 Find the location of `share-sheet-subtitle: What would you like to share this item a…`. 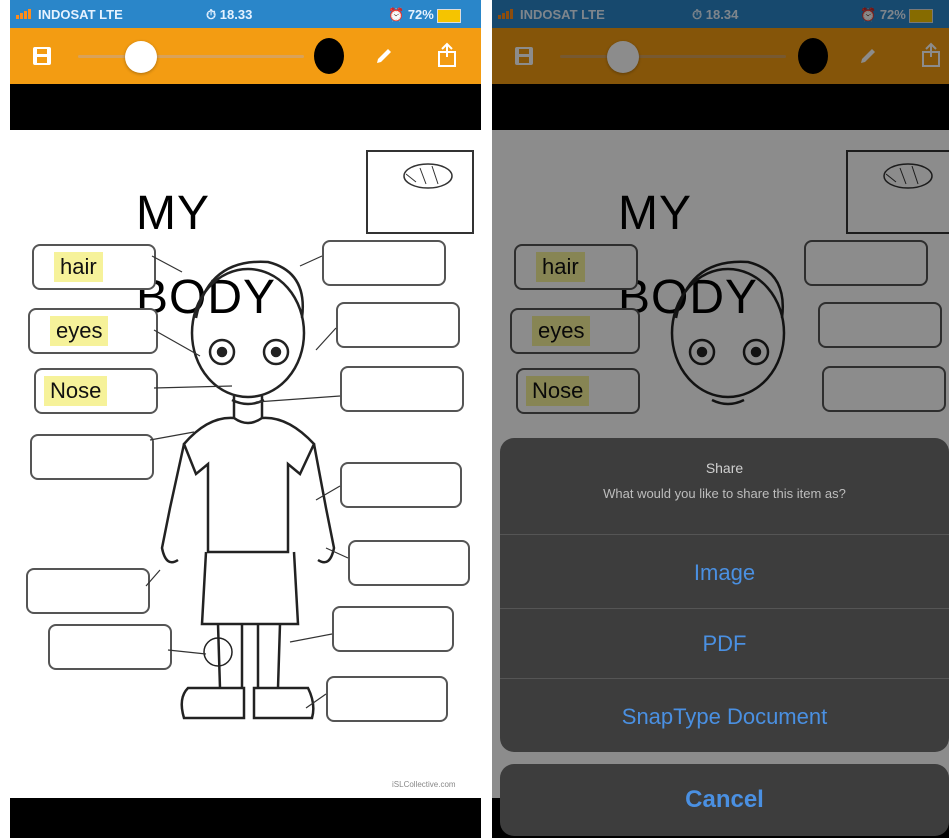

share-sheet-subtitle: What would you like to share this item a… is located at coordinates (724, 493).